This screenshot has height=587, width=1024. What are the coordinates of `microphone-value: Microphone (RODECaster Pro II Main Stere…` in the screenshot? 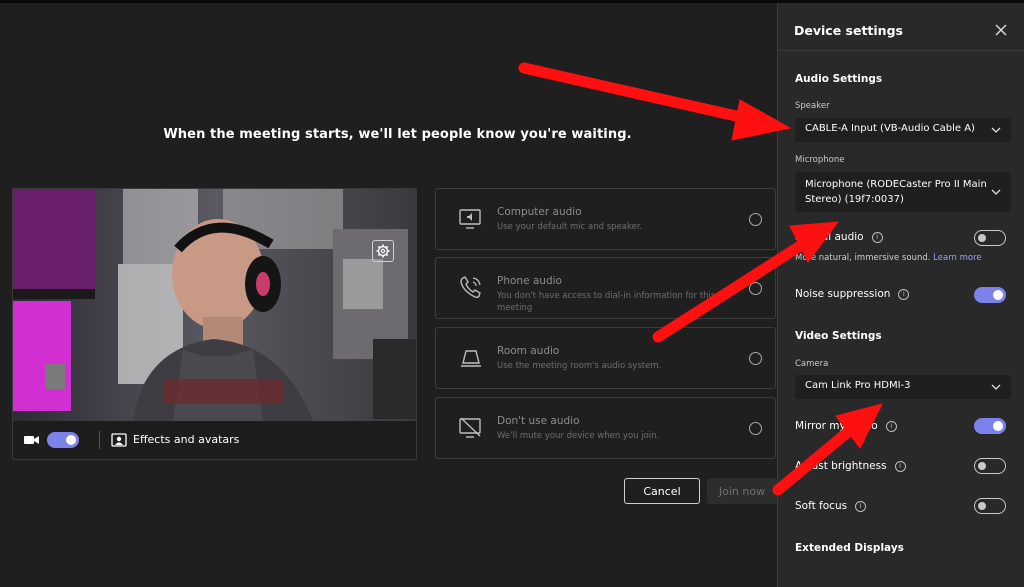 It's located at (896, 192).